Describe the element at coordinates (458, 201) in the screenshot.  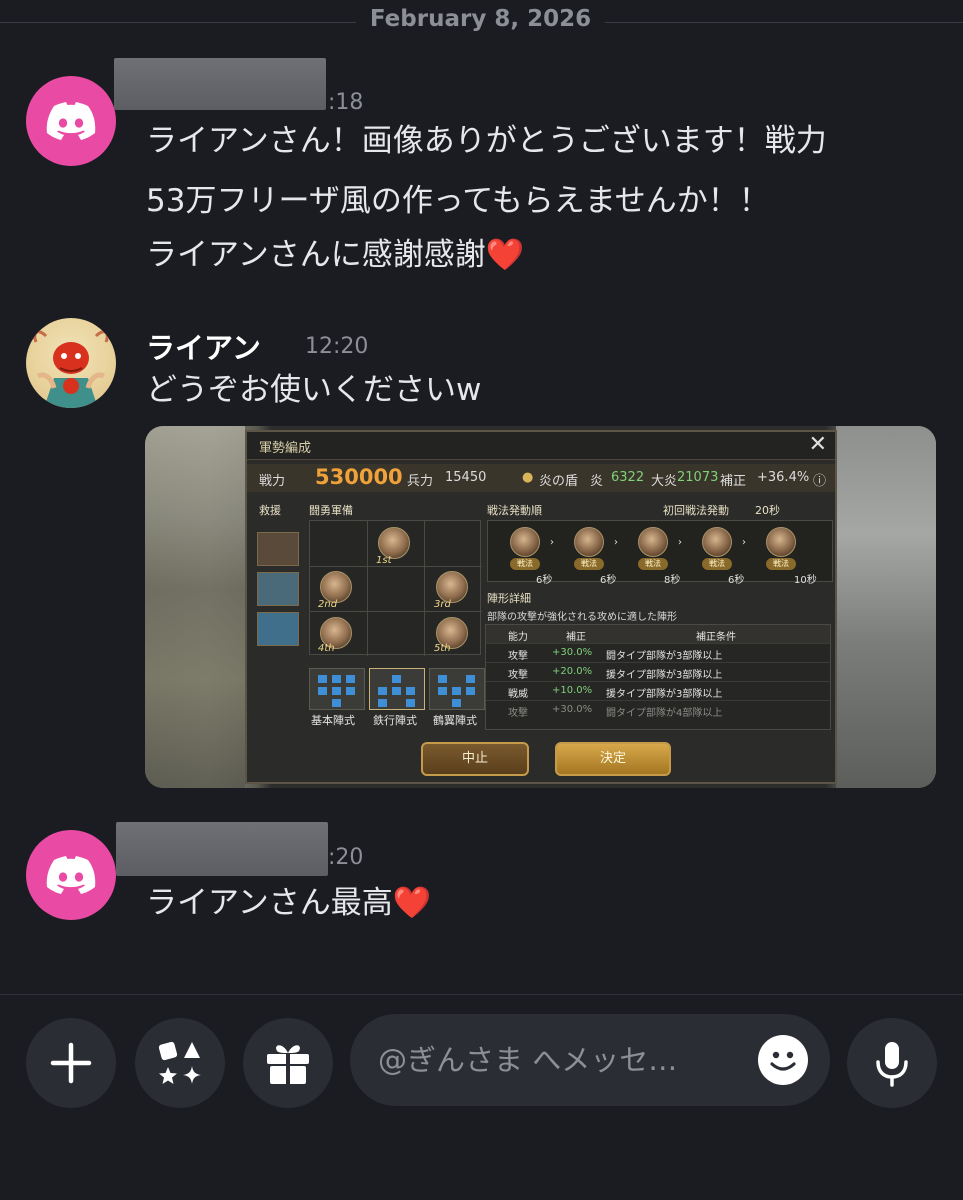
I see `message-text-line-2: 53万フリーザ風の作ってもらえませんか！！` at that location.